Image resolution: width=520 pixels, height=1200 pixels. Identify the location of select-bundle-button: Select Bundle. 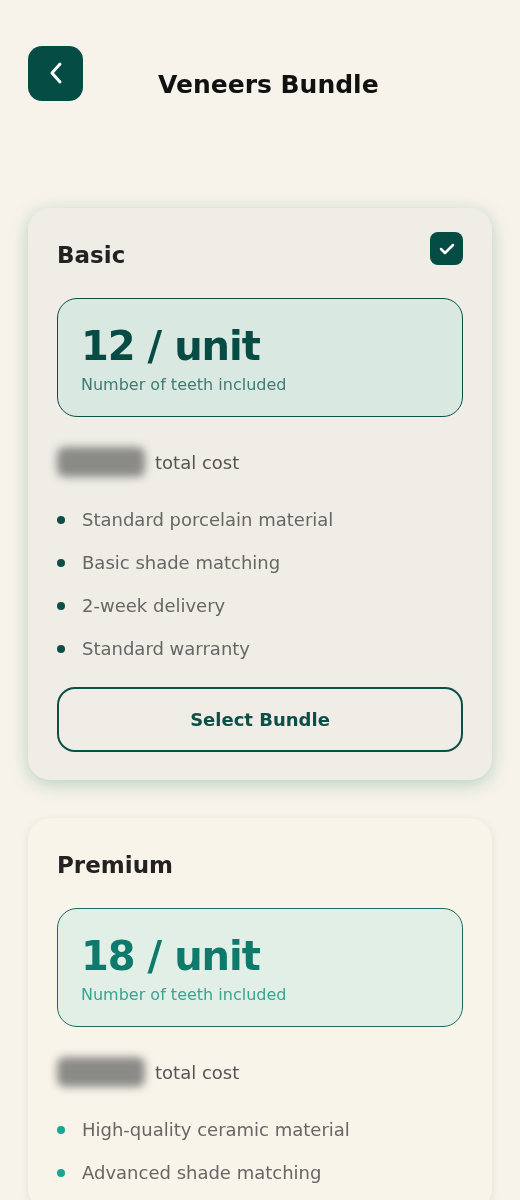
(260, 719).